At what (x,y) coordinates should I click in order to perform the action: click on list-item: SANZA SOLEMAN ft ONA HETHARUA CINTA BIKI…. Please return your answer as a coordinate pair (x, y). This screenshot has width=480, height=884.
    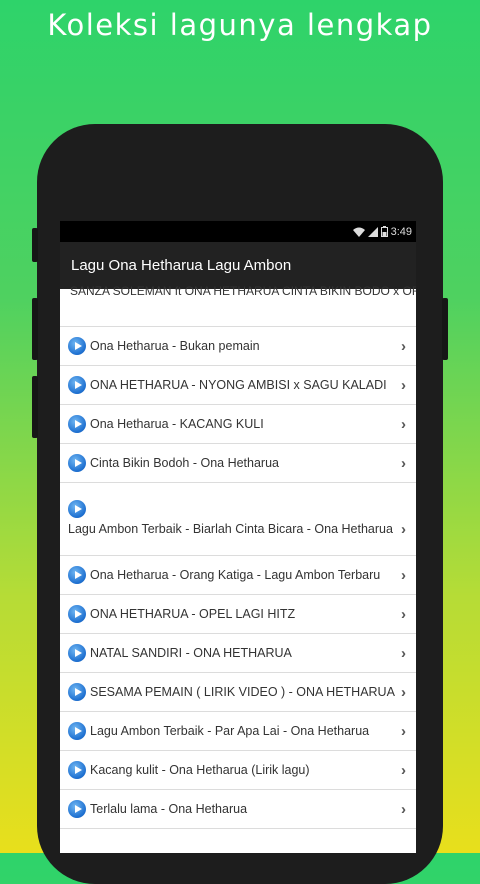
    Looking at the image, I should click on (238, 305).